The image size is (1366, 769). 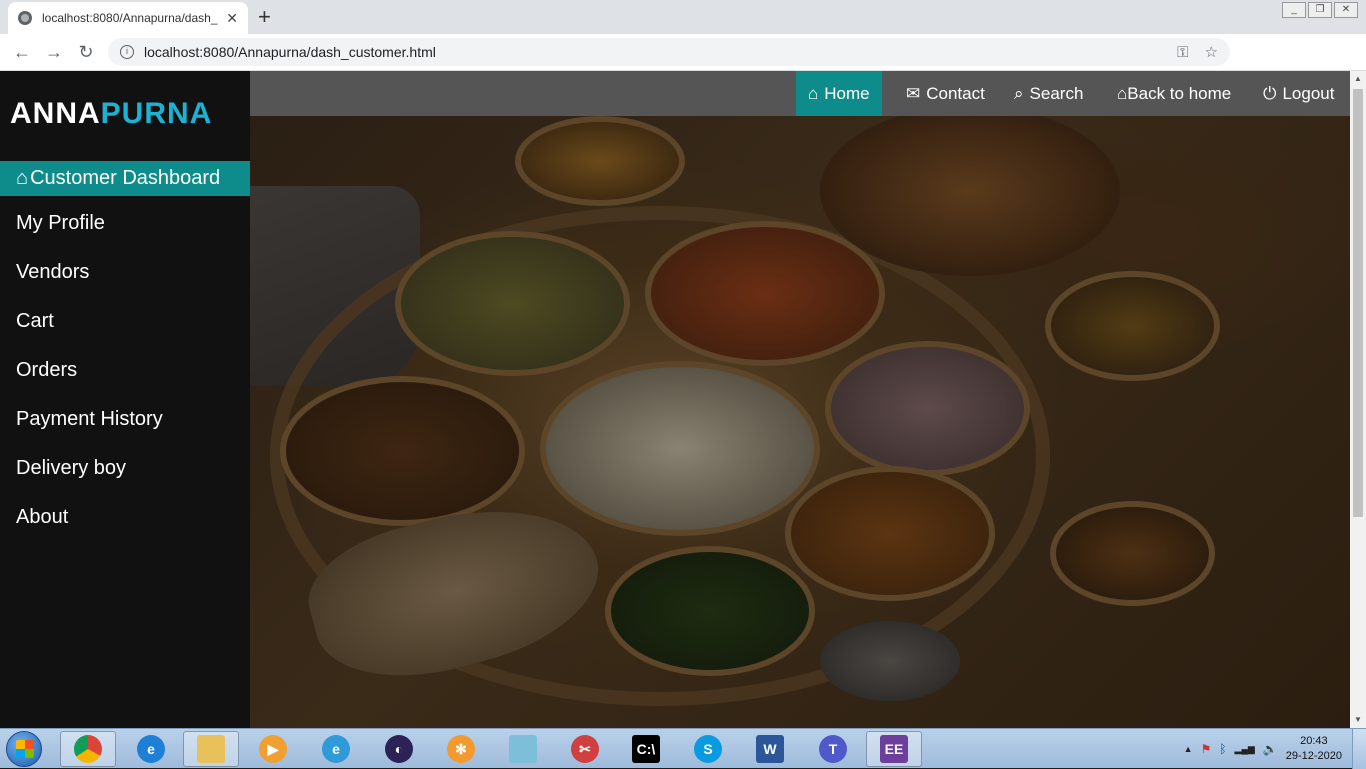 I want to click on key-icon: ⚿, so click(x=1182, y=52).